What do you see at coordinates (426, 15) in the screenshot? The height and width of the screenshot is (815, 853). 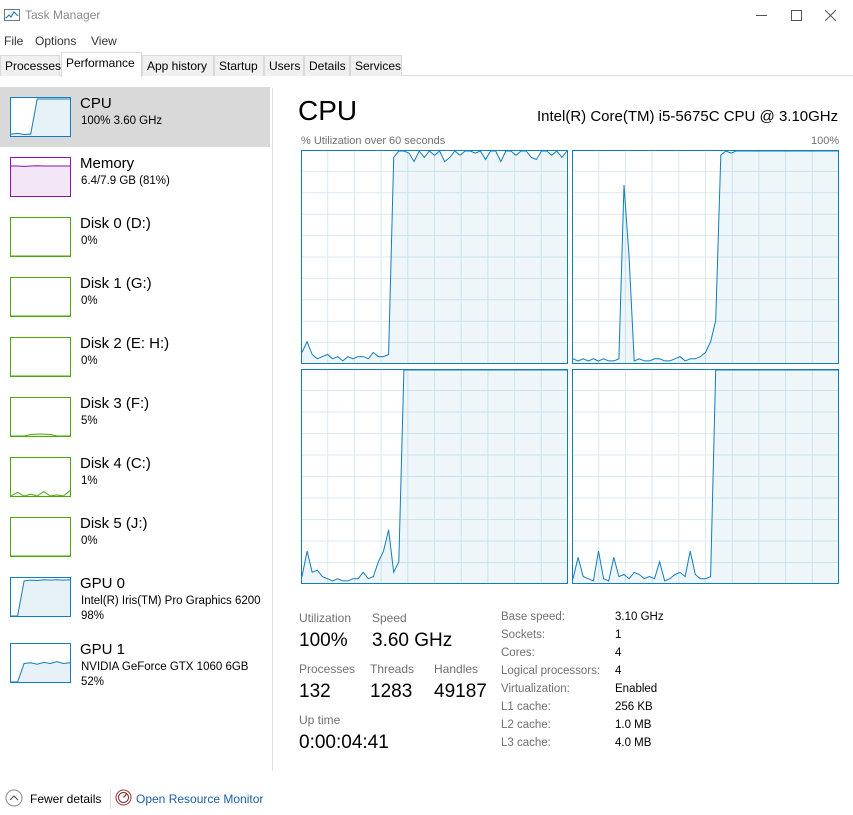 I see `title-bar: Task Manager` at bounding box center [426, 15].